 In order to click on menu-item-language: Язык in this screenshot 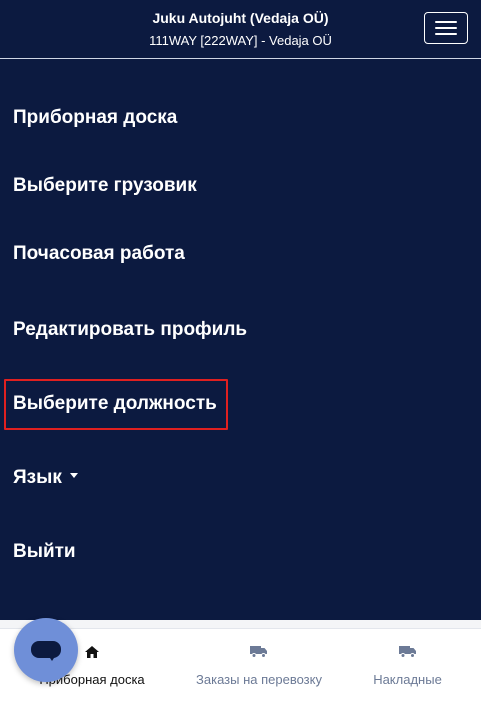, I will do `click(45, 478)`.